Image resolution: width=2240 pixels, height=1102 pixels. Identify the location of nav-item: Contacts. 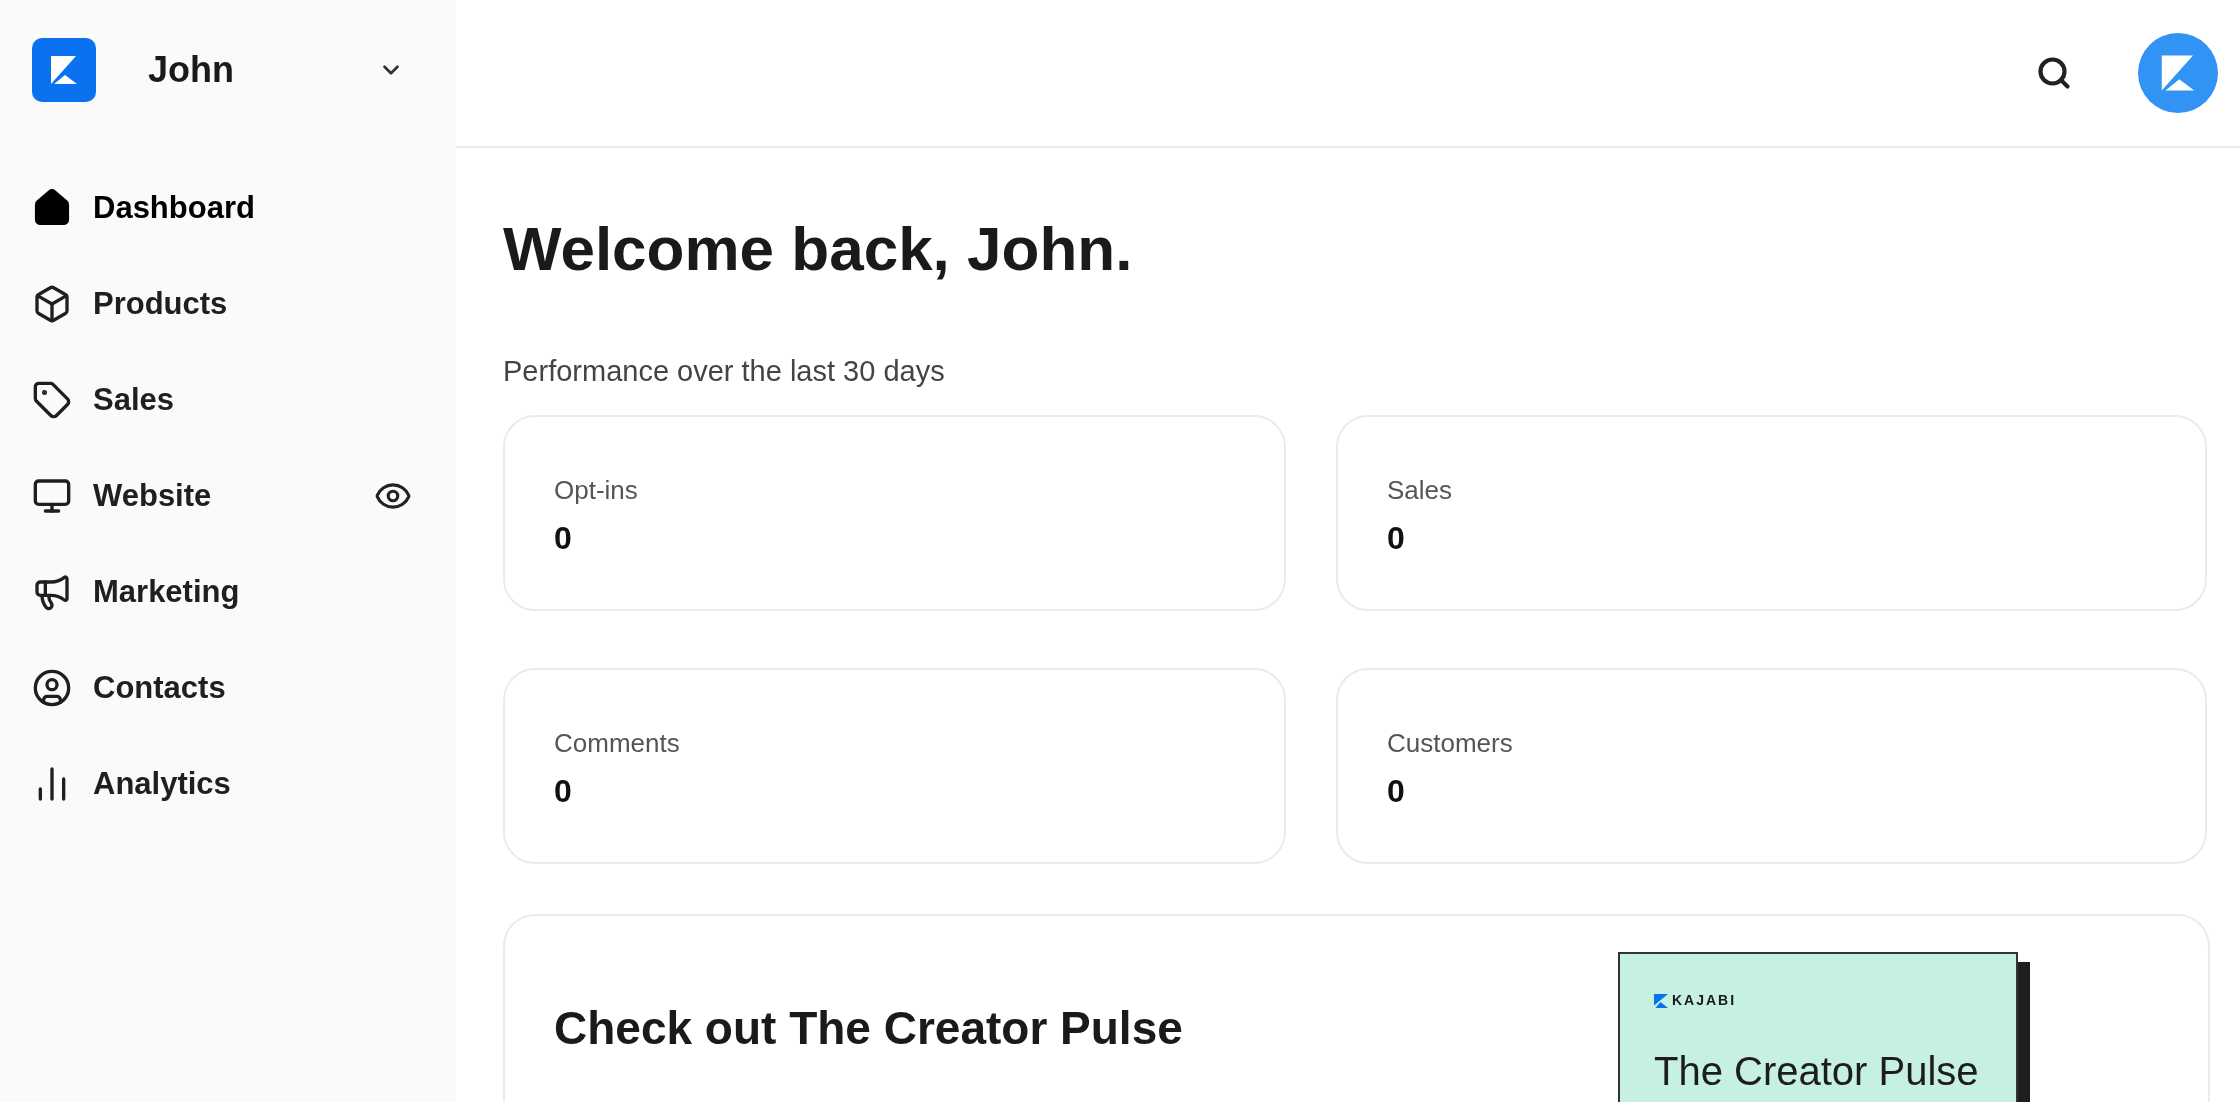
(228, 688).